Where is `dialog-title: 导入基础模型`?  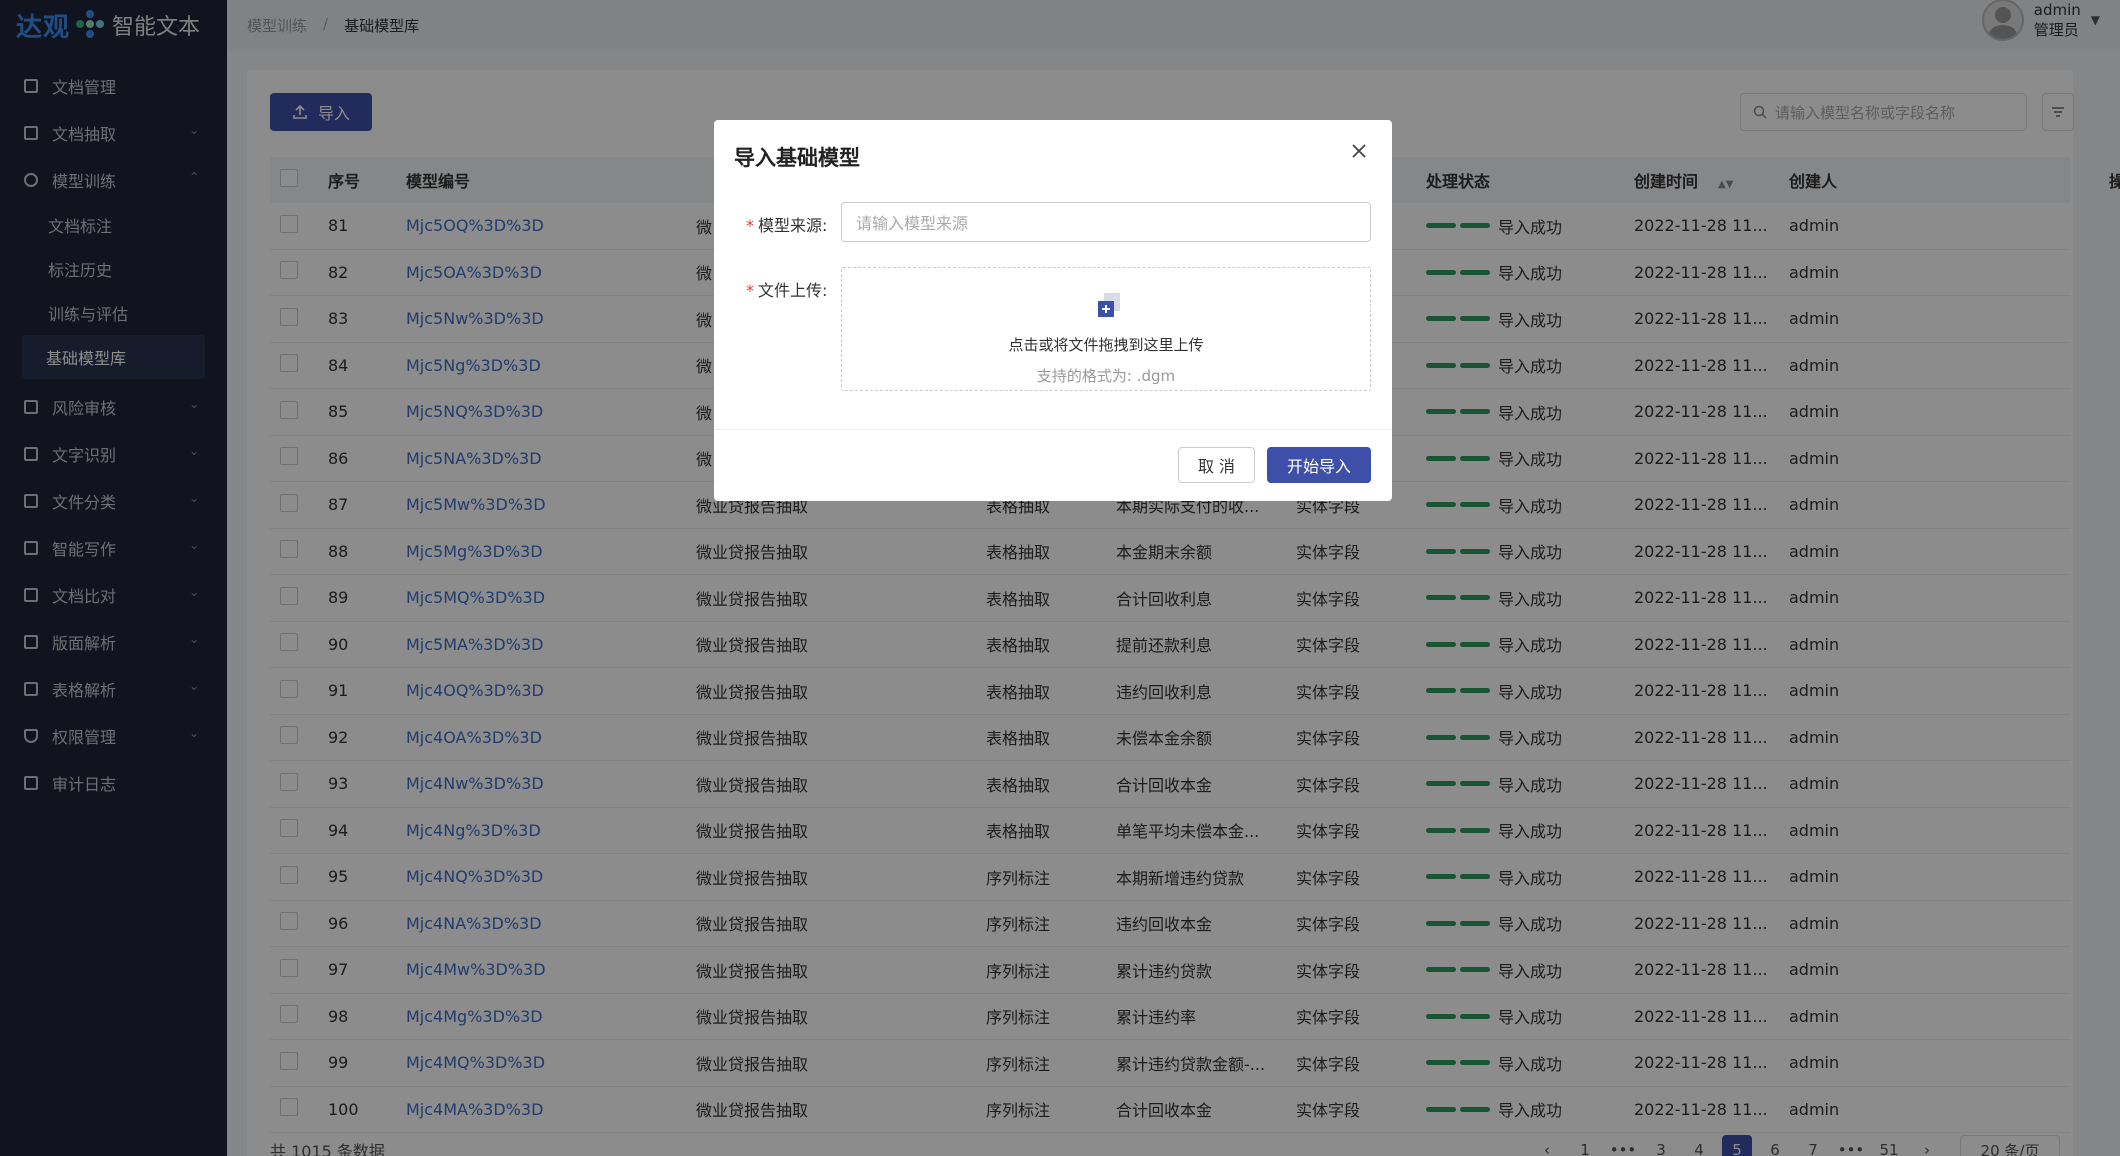
dialog-title: 导入基础模型 is located at coordinates (797, 158).